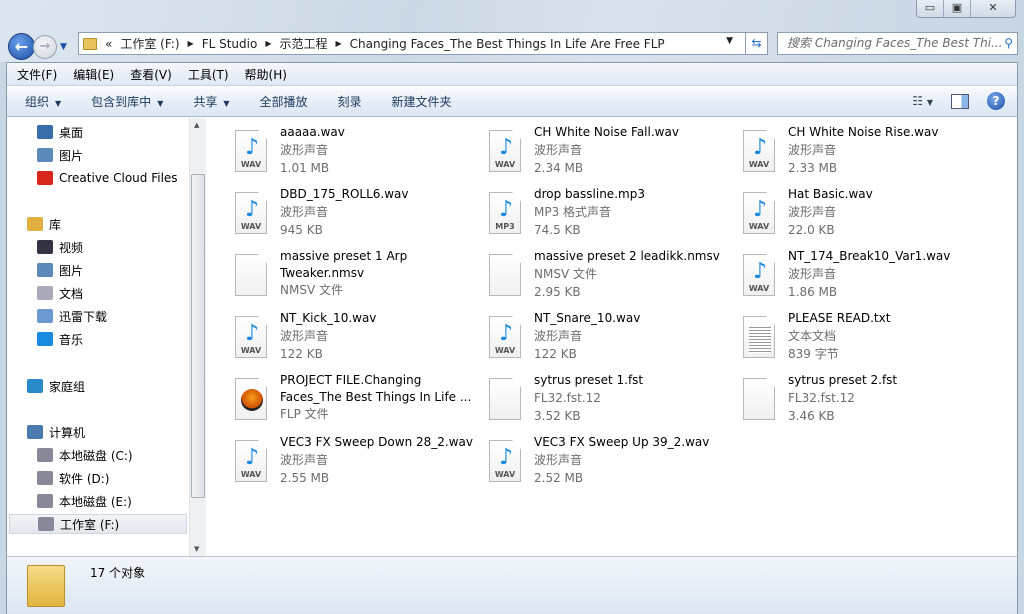  I want to click on menu-edit: 编辑(E), so click(93, 74).